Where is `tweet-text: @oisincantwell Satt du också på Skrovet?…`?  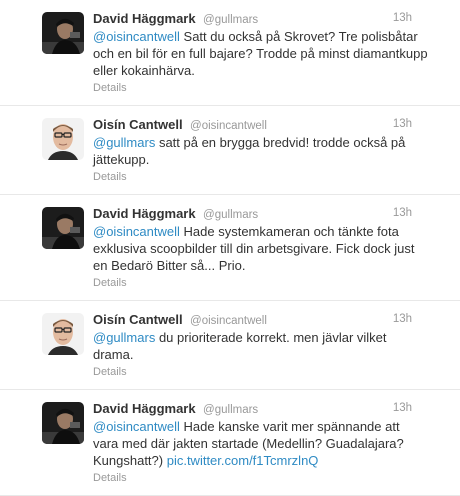 tweet-text: @oisincantwell Satt du också på Skrovet?… is located at coordinates (270, 53).